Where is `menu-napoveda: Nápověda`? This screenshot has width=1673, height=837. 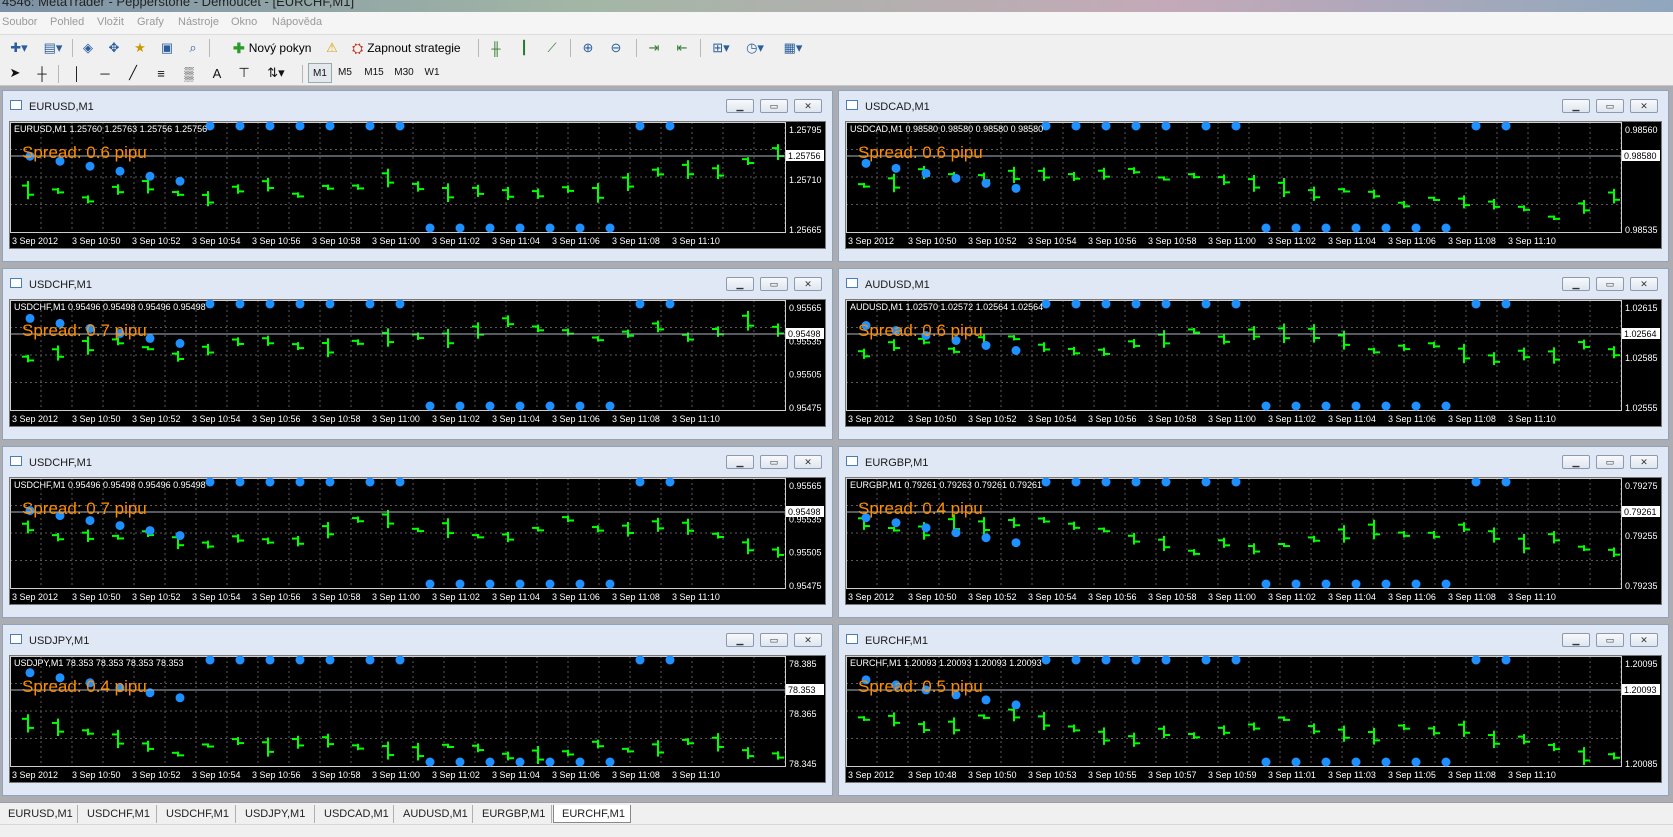 menu-napoveda: Nápověda is located at coordinates (297, 22).